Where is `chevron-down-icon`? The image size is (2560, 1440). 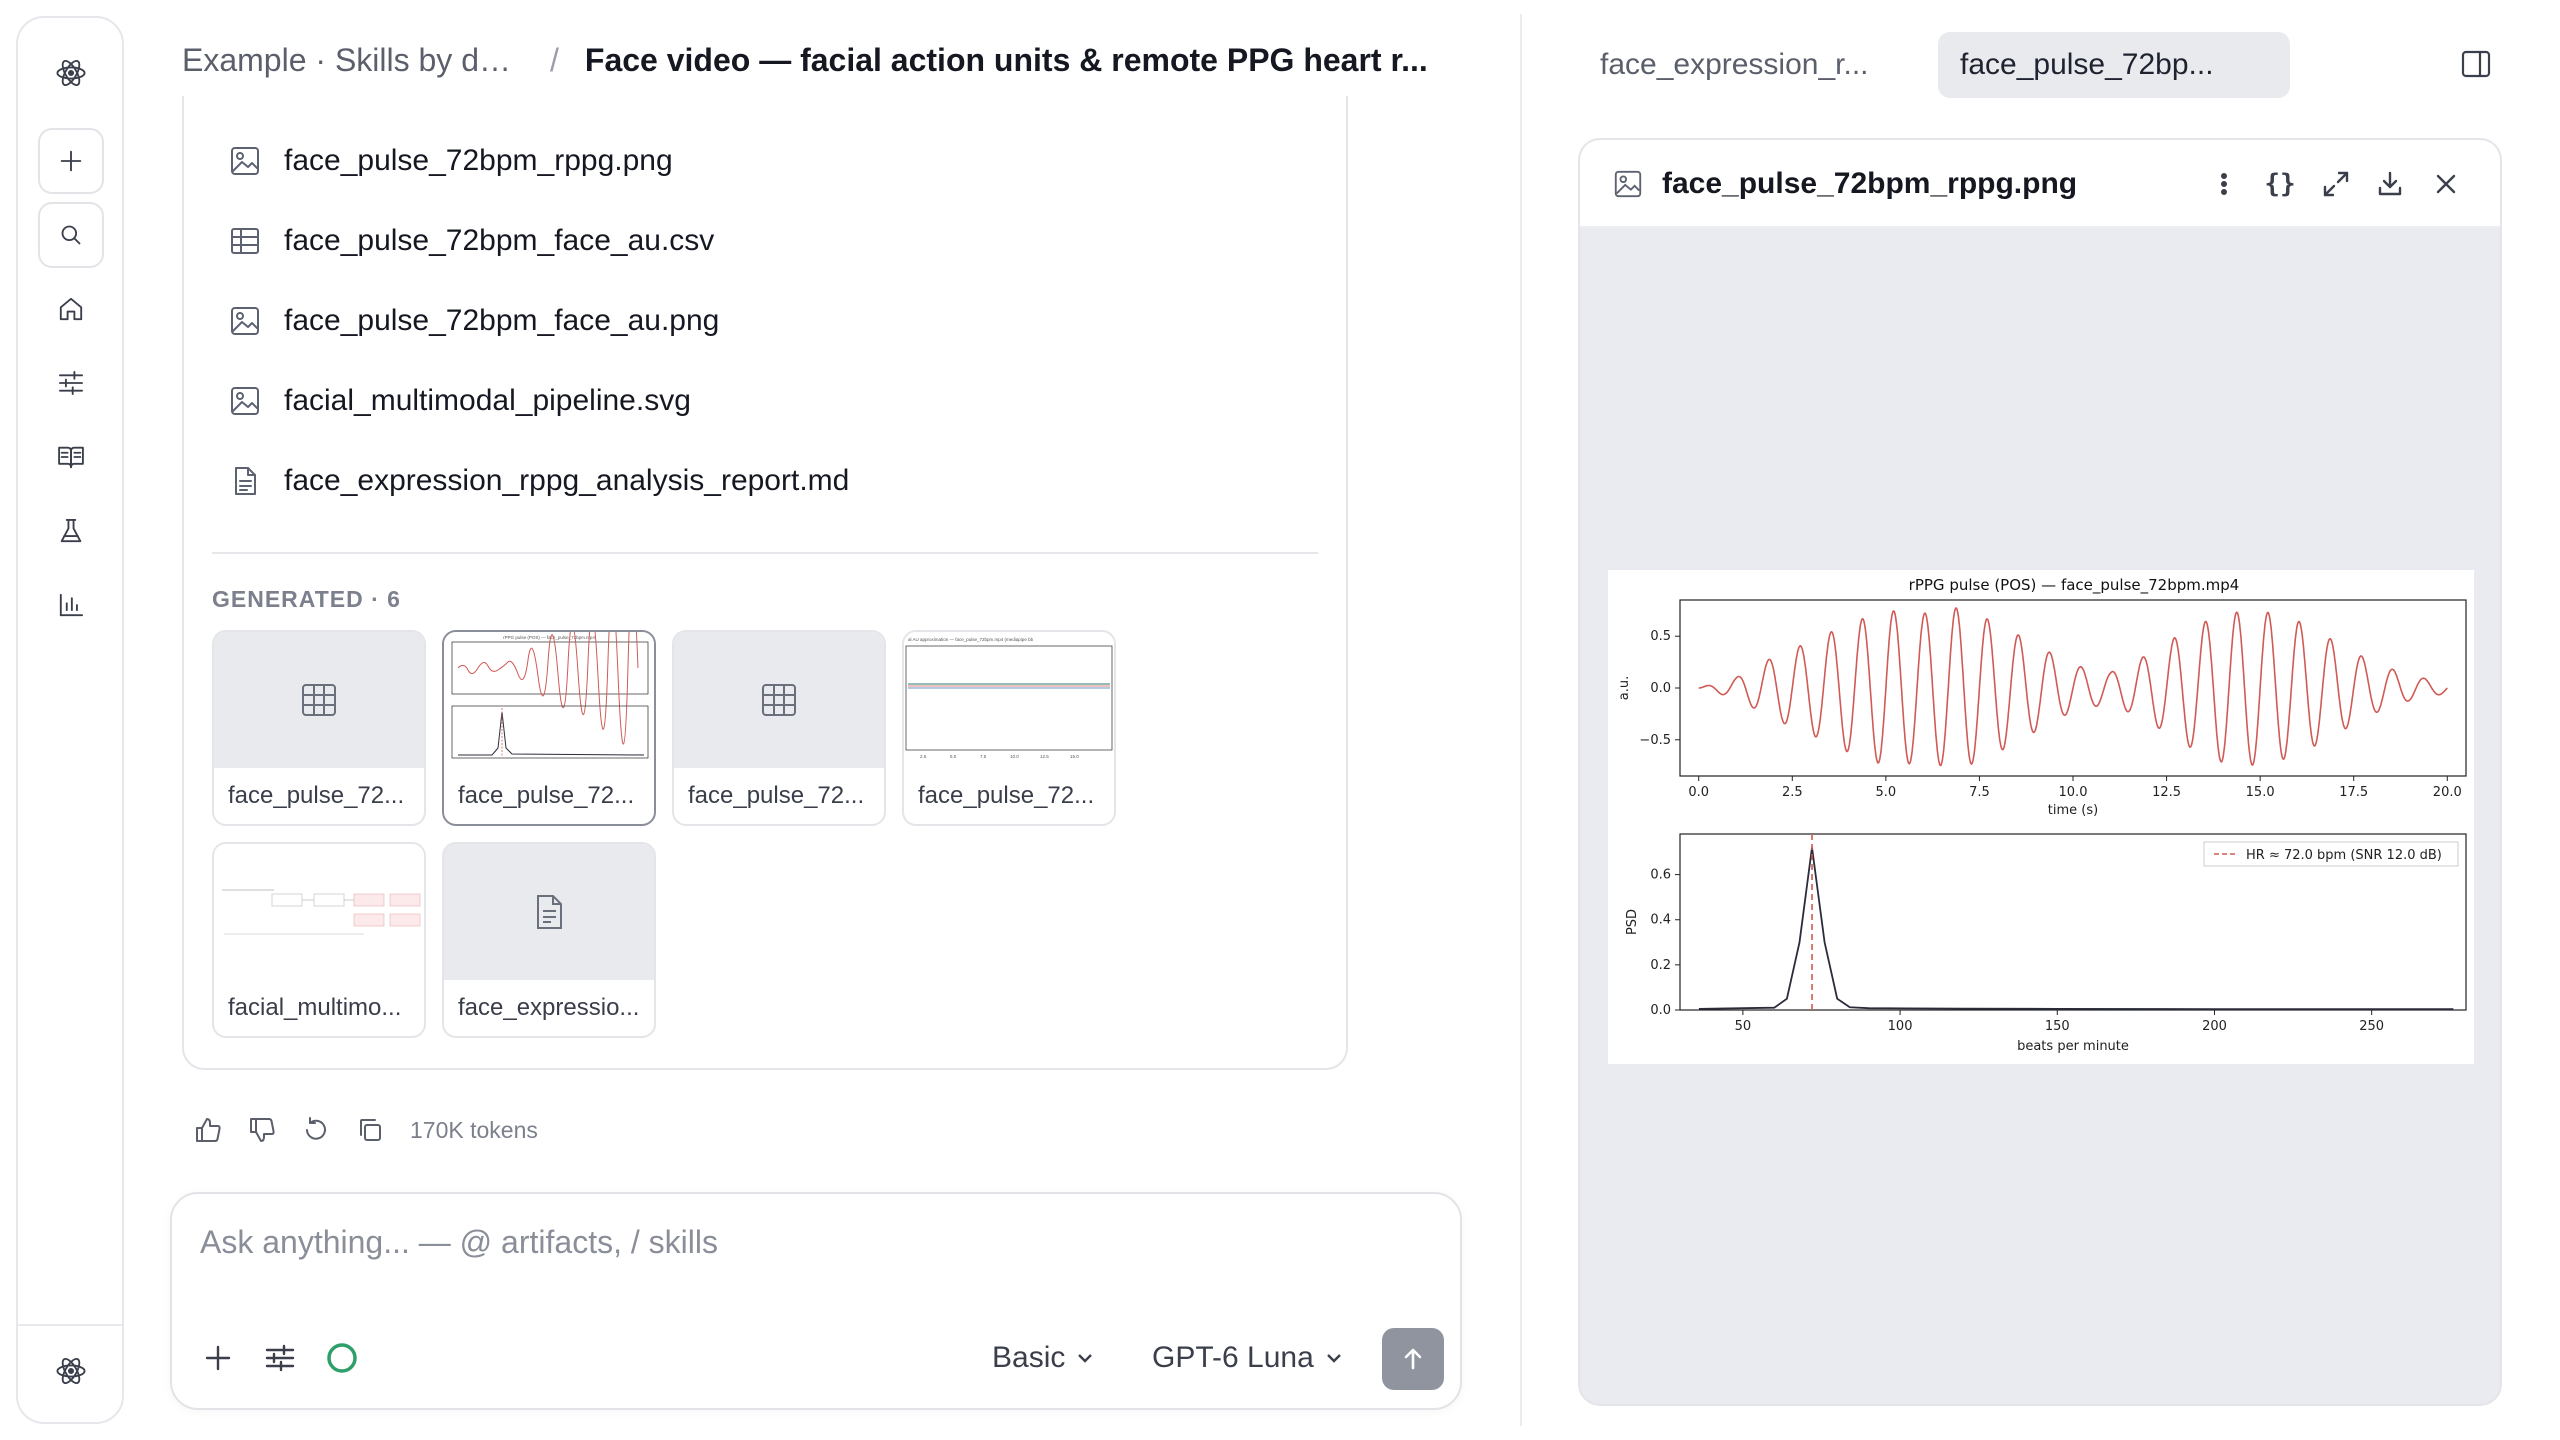
chevron-down-icon is located at coordinates (1333, 1358).